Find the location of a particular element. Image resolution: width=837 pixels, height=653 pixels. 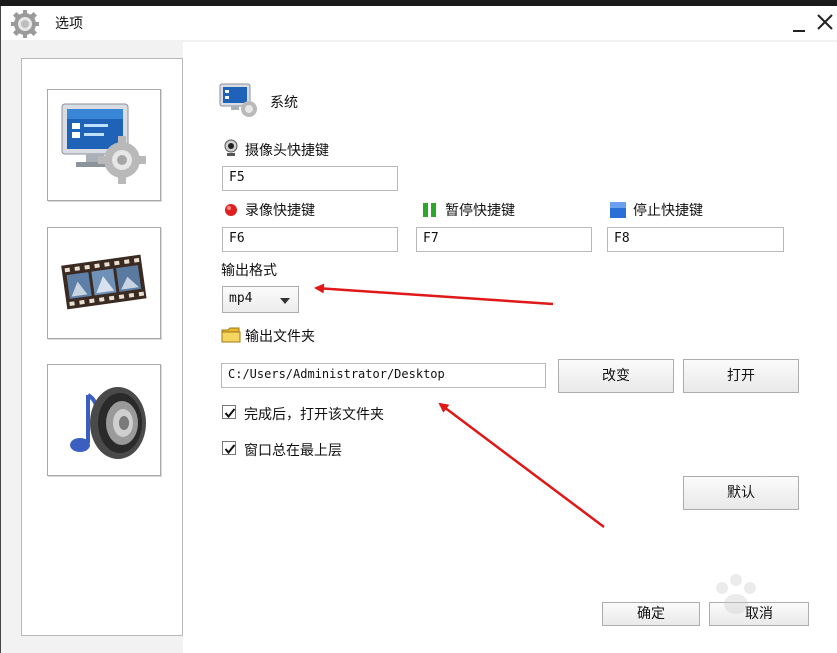

always-top-checkbox is located at coordinates (229, 448).